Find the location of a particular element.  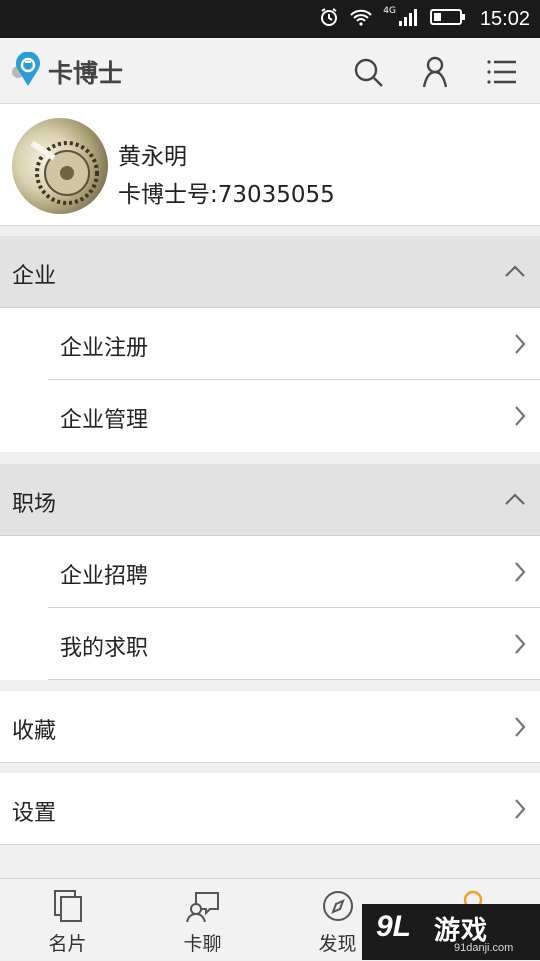

signal-icon is located at coordinates (409, 19).